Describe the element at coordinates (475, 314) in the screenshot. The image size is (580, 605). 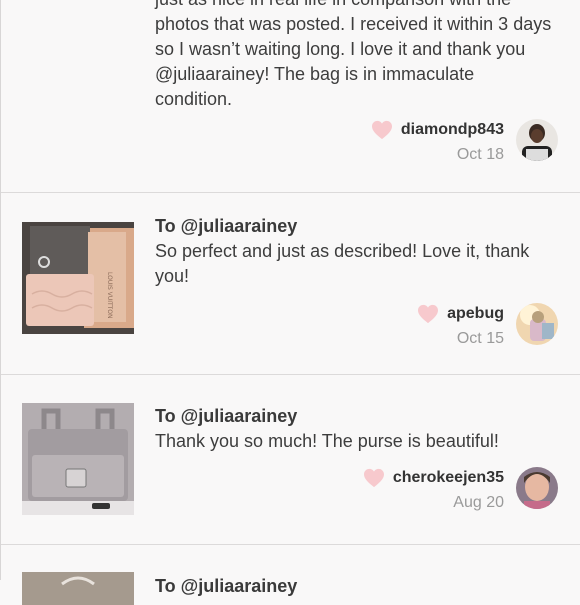
I see `reviewer-username: apebug` at that location.